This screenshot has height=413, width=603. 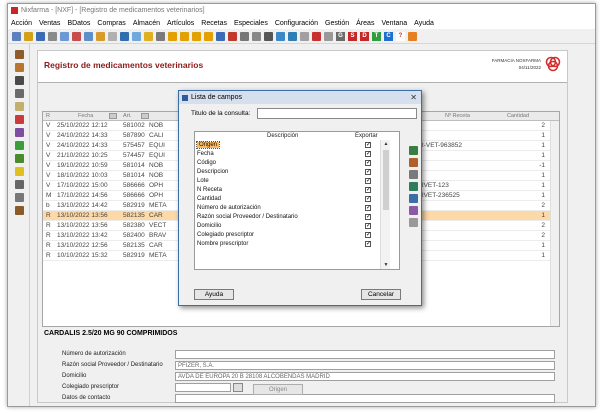 What do you see at coordinates (365, 23) in the screenshot?
I see `menu-areas: Áreas` at bounding box center [365, 23].